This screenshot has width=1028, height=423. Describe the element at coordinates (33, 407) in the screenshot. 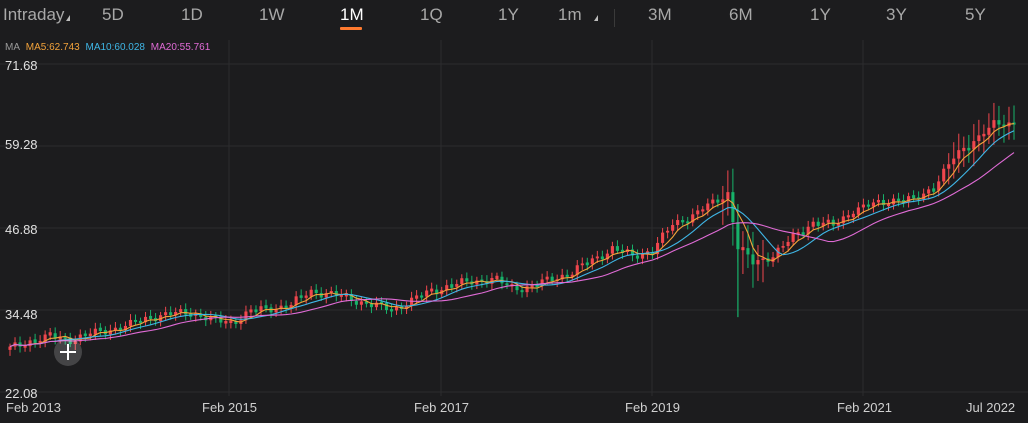

I see `x-tick-label: Feb 2013` at that location.